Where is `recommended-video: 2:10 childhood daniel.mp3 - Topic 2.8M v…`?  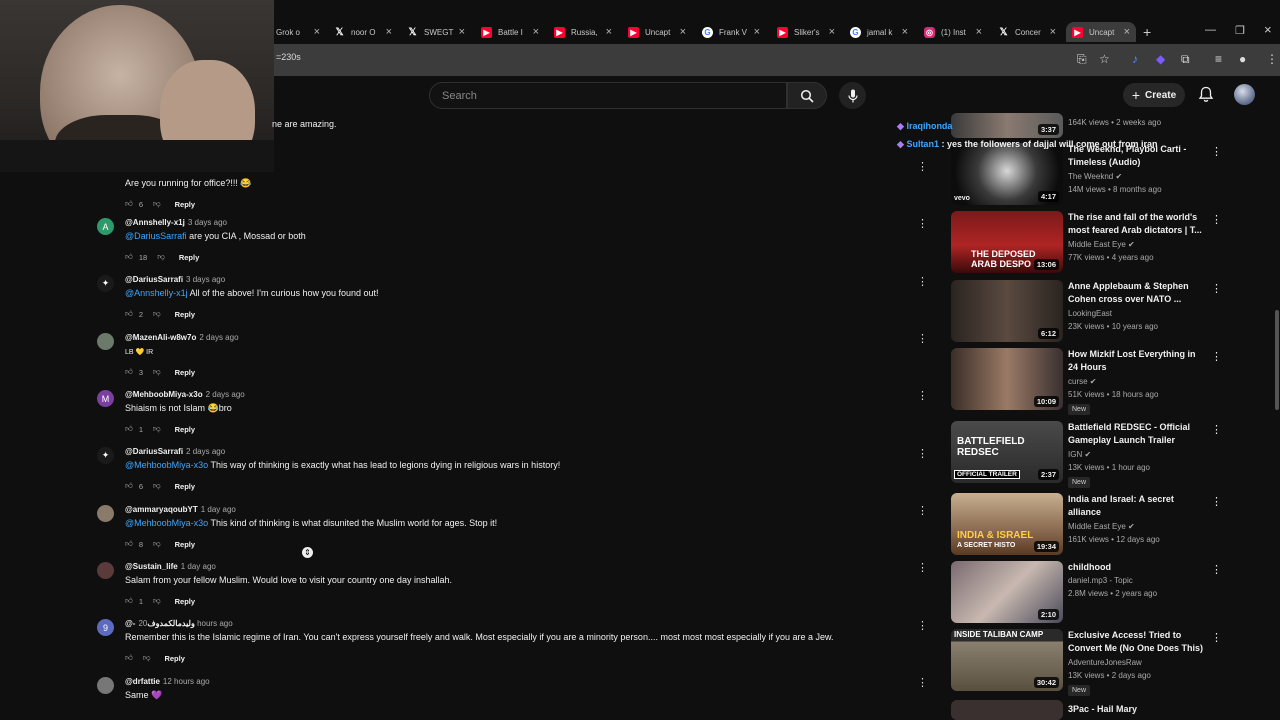 recommended-video: 2:10 childhood daniel.mp3 - Topic 2.8M v… is located at coordinates (1086, 592).